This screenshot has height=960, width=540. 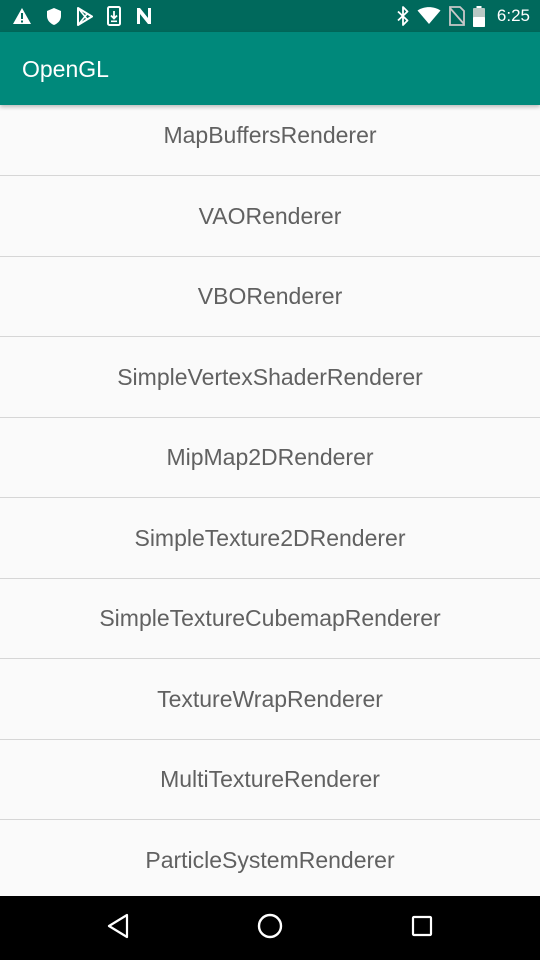 What do you see at coordinates (270, 699) in the screenshot?
I see `list-item-texture-wrap-renderer: TextureWrapRenderer` at bounding box center [270, 699].